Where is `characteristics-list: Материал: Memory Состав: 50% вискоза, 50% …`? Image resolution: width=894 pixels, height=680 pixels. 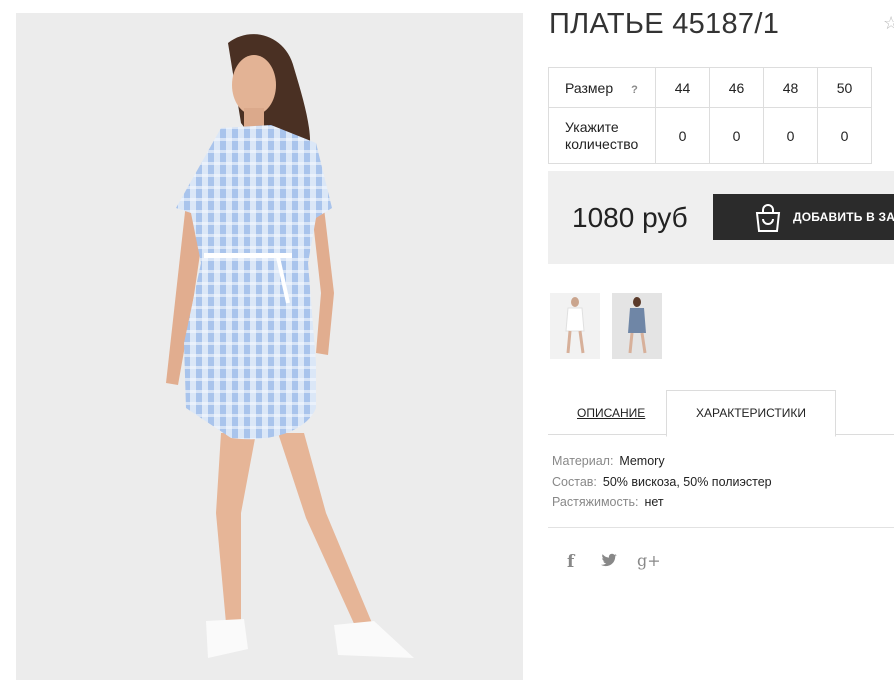 characteristics-list: Материал: Memory Состав: 50% вискоза, 50% … is located at coordinates (662, 485).